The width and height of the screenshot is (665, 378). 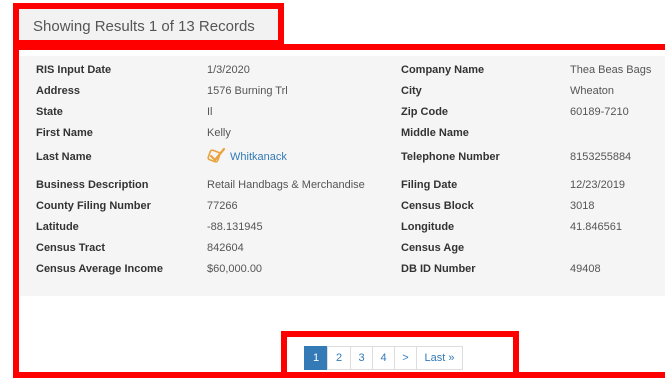 What do you see at coordinates (450, 157) in the screenshot?
I see `field-label-telephone-number: Telephone Number` at bounding box center [450, 157].